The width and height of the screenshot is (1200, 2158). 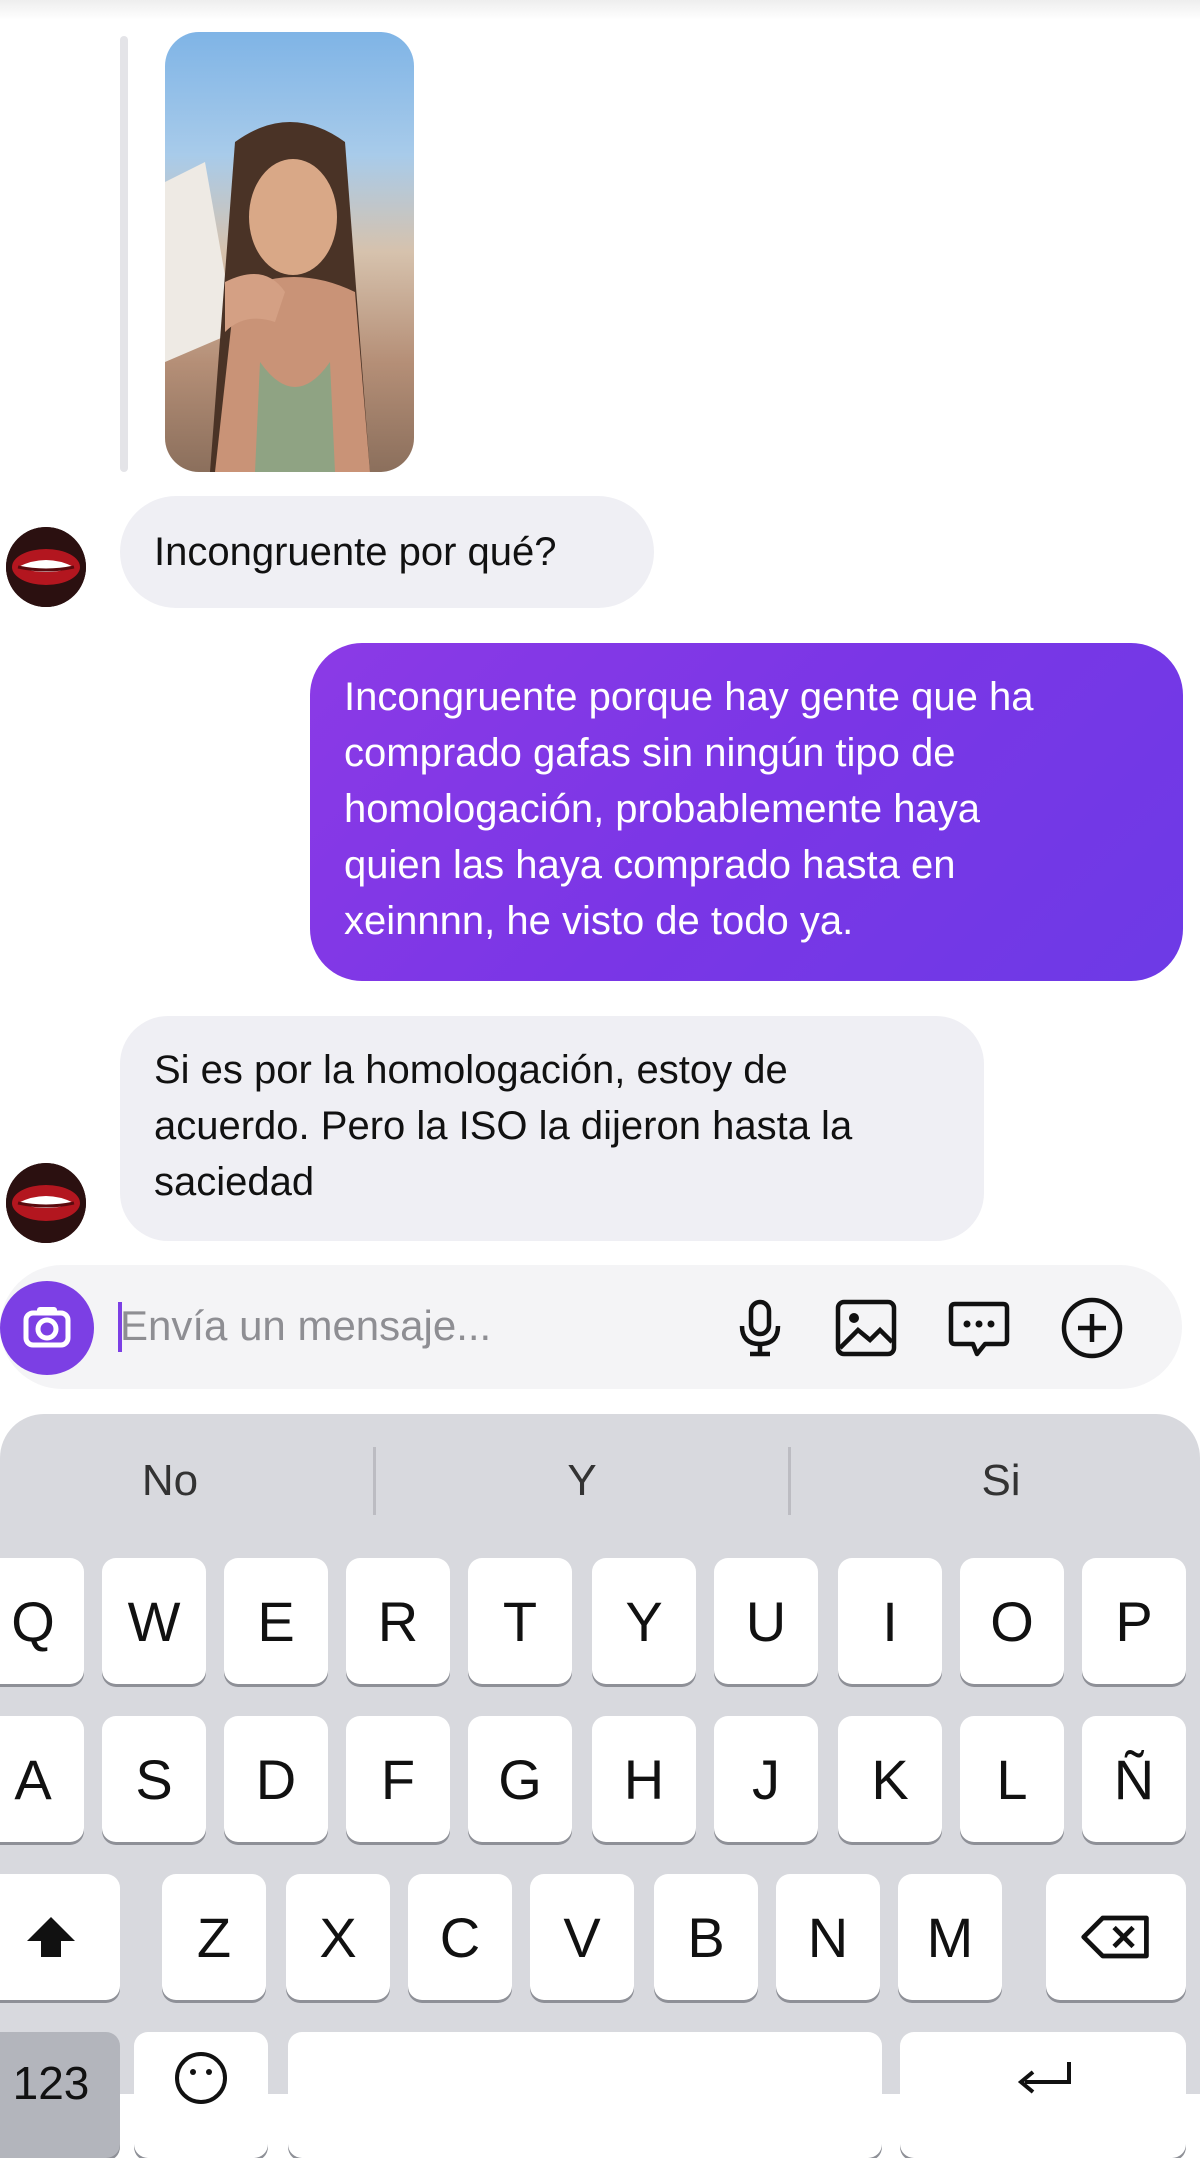 I want to click on key-u: U, so click(x=766, y=1621).